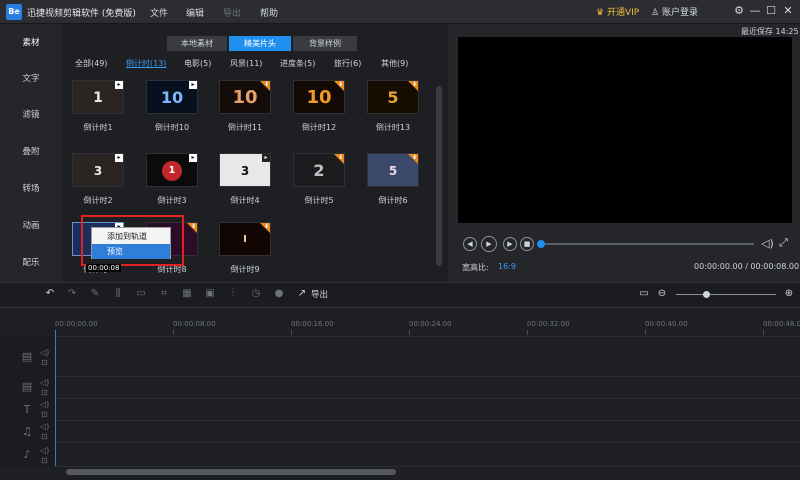 The width and height of the screenshot is (800, 480). I want to click on thumbnail-duration: 00:00:08, so click(104, 268).